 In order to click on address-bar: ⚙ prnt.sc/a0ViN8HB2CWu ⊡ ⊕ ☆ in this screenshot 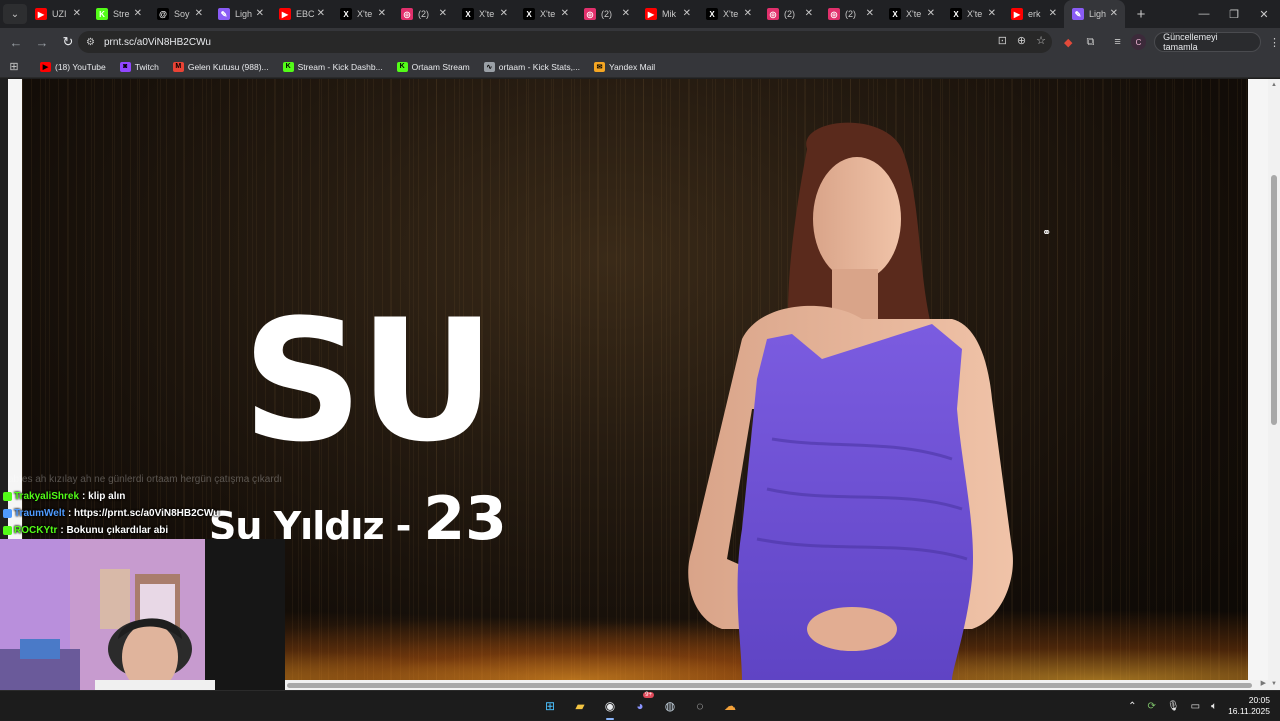, I will do `click(565, 42)`.